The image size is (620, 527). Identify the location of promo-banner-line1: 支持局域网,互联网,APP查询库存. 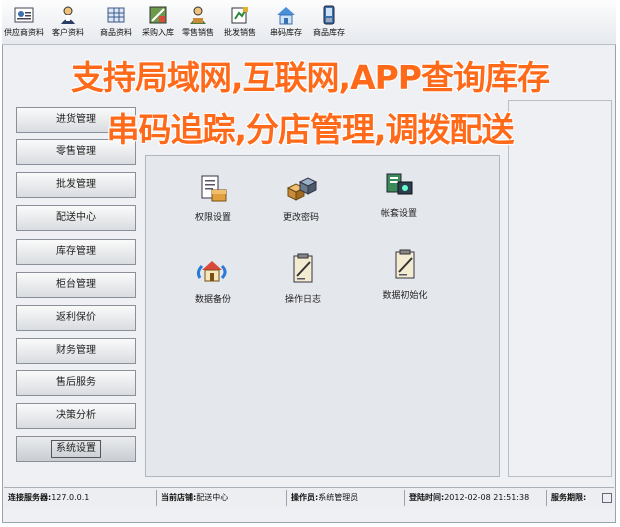
(310, 77).